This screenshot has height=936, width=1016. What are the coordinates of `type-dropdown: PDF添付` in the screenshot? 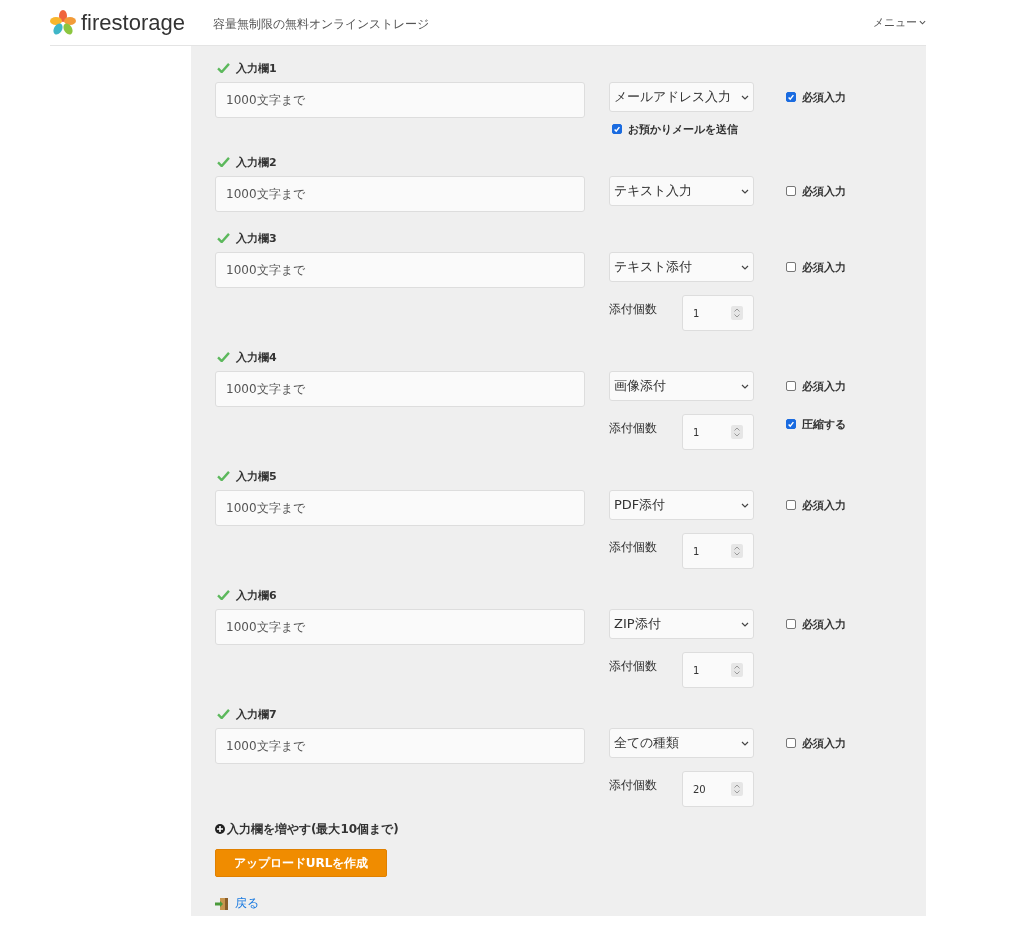 It's located at (681, 505).